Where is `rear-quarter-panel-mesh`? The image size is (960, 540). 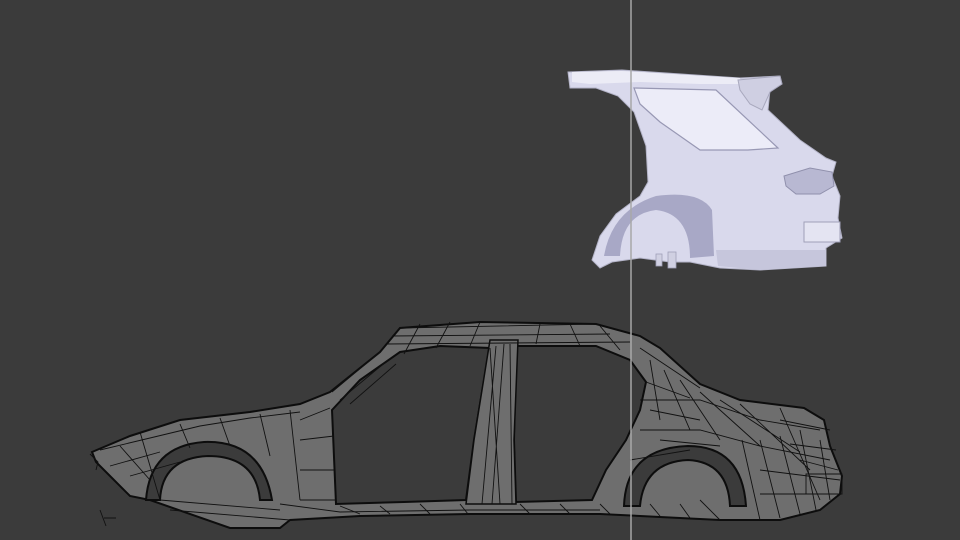
rear-quarter-panel-mesh is located at coordinates (705, 170).